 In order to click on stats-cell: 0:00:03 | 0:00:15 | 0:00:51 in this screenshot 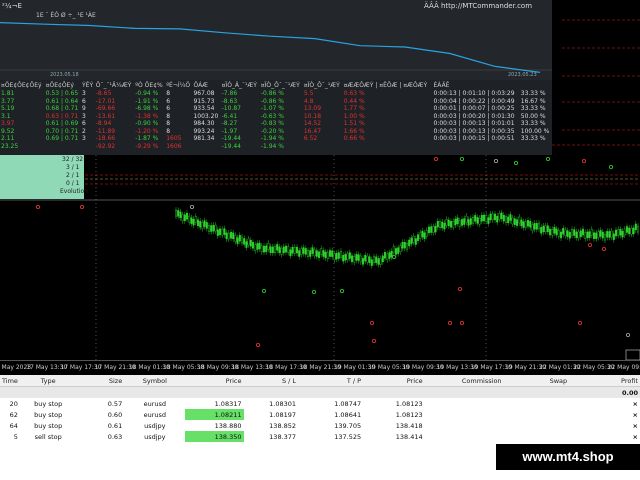, I will do `click(474, 138)`.